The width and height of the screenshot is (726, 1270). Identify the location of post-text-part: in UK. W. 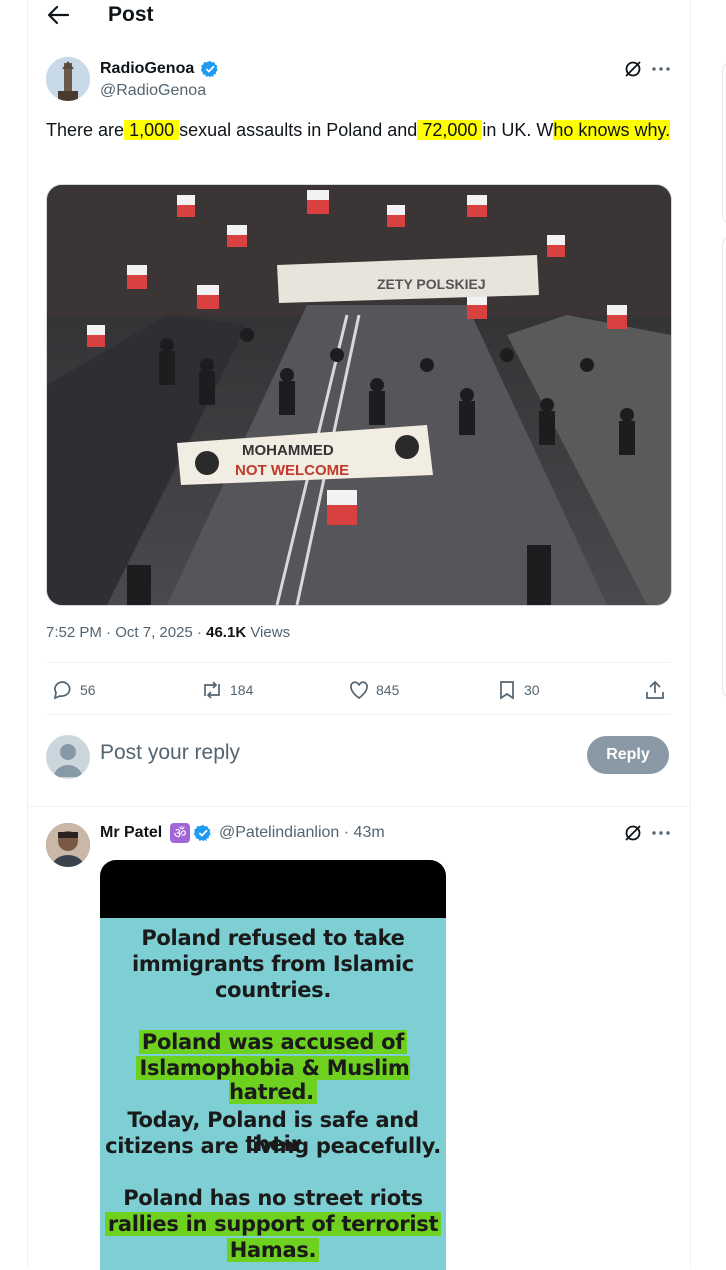
(518, 130).